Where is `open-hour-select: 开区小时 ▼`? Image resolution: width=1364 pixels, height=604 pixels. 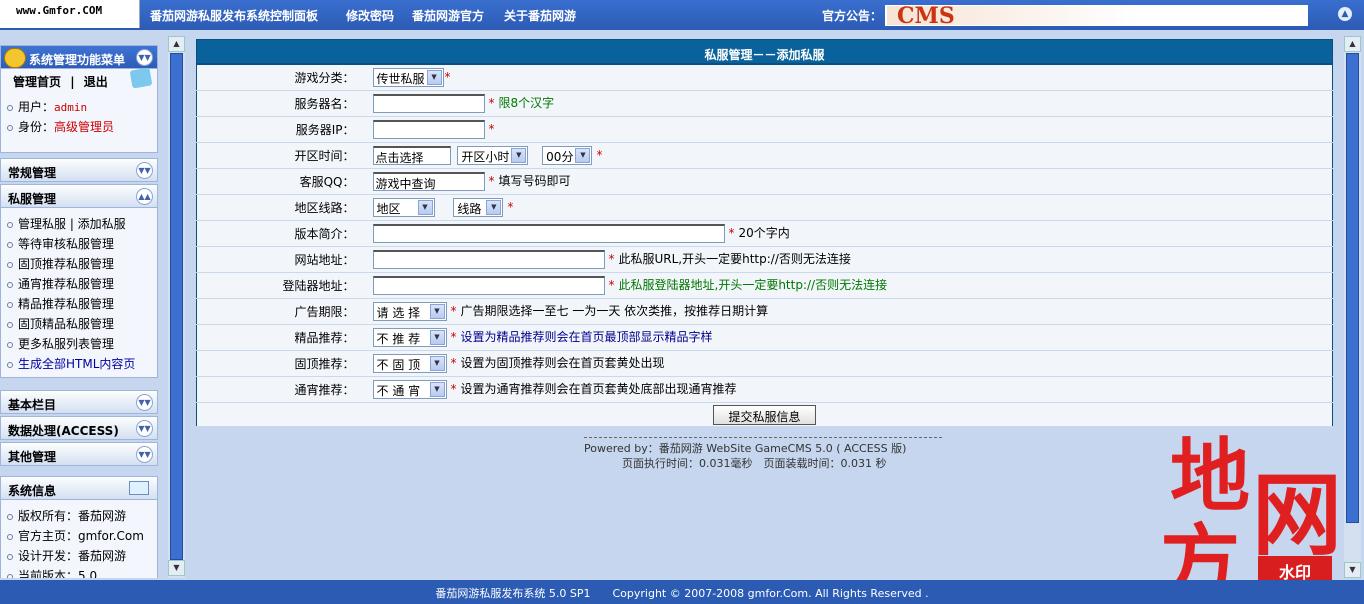 open-hour-select: 开区小时 ▼ is located at coordinates (493, 155).